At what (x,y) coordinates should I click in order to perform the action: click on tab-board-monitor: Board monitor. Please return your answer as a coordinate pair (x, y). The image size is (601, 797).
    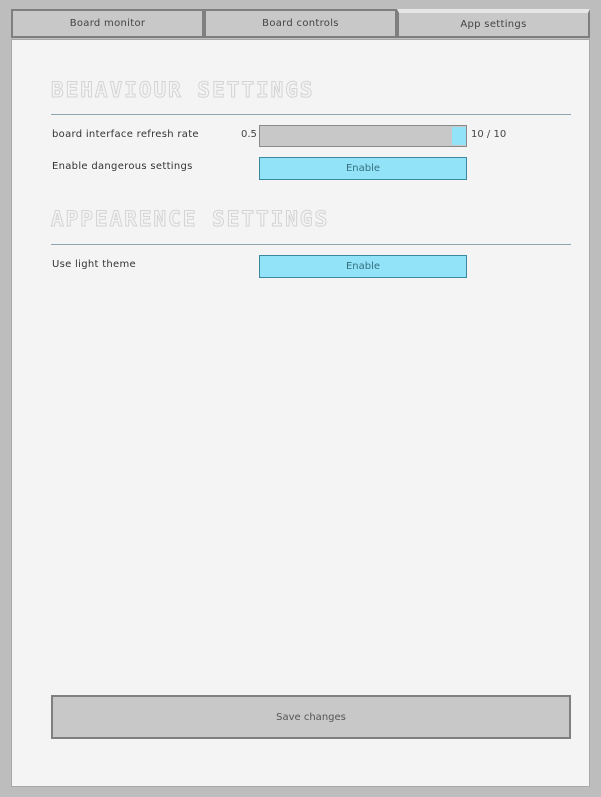
    Looking at the image, I should click on (107, 23).